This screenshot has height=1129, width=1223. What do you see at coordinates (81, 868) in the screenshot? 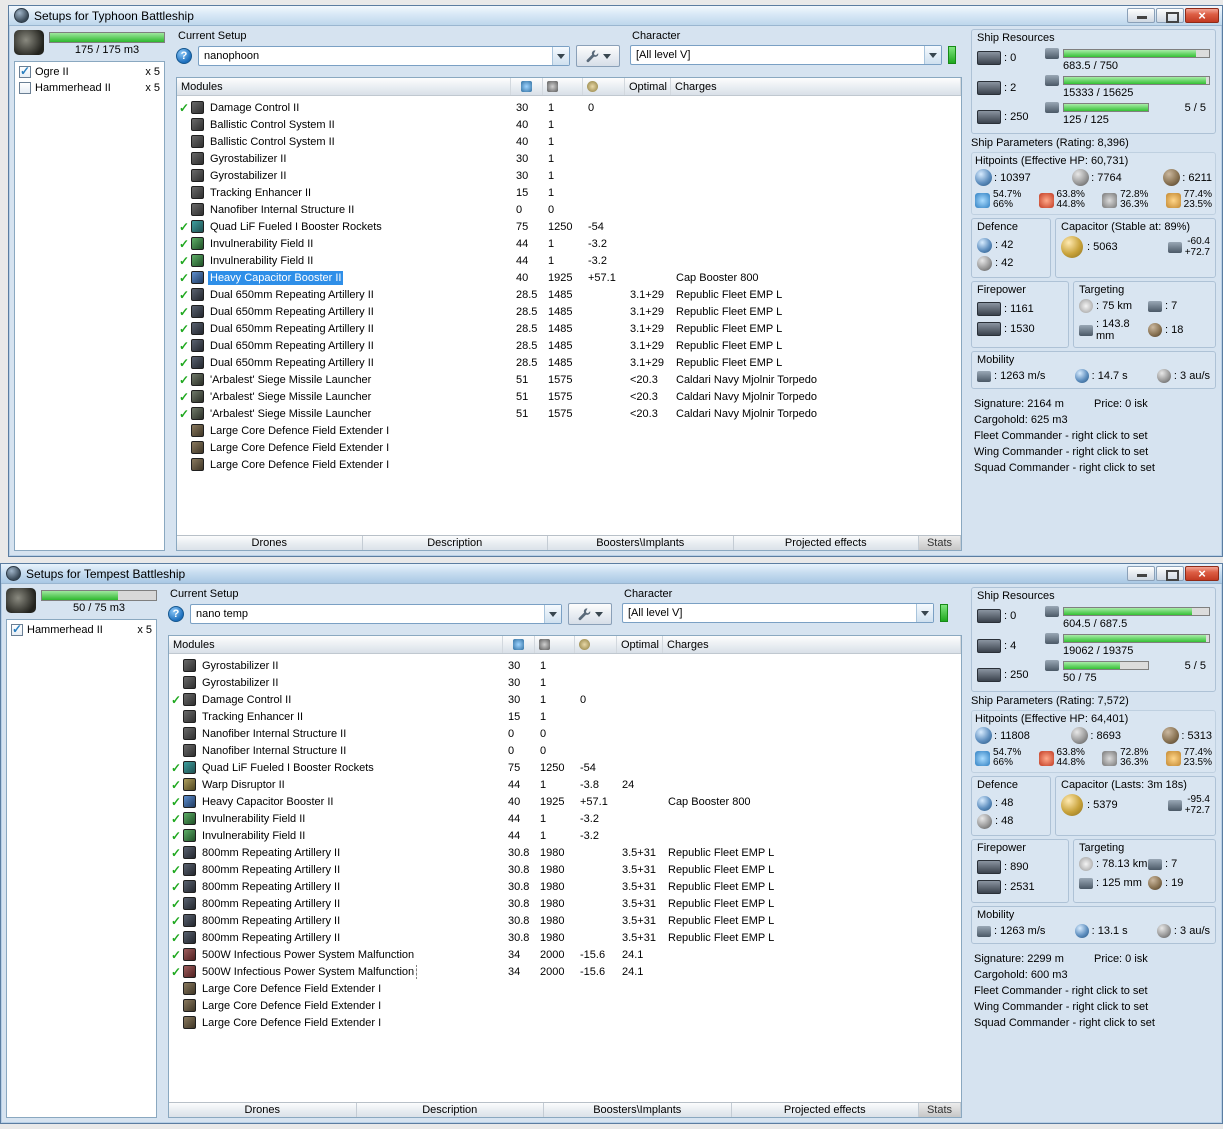
I see `drone-list: Hammerhead II x 5` at bounding box center [81, 868].